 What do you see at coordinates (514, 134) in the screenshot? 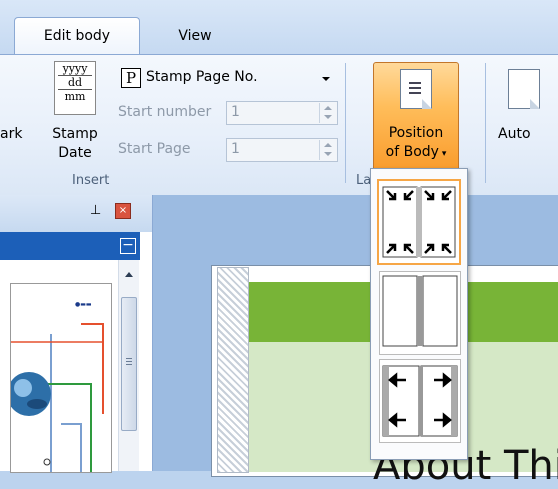
I see `auto-label: Auto` at bounding box center [514, 134].